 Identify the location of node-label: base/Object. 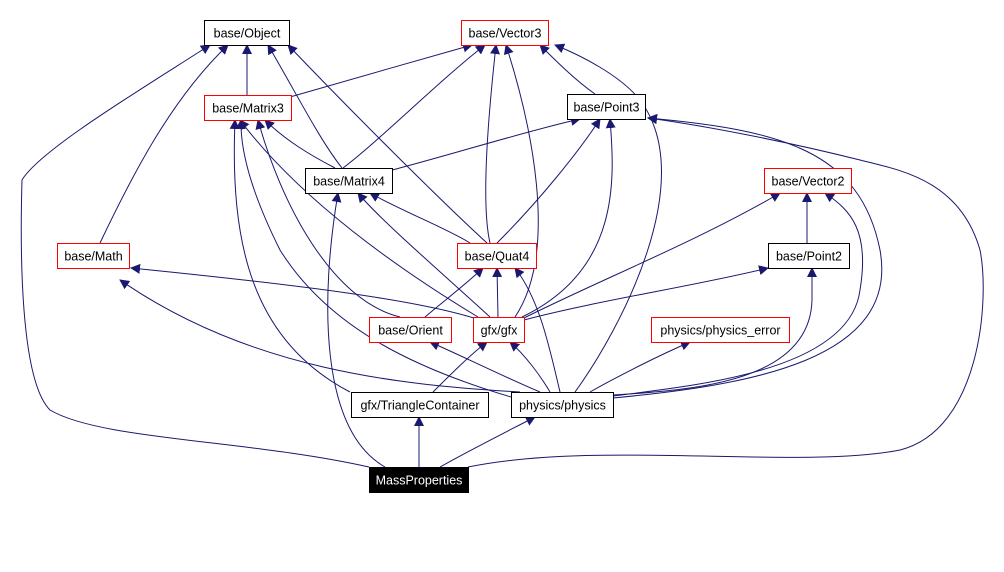
(247, 34).